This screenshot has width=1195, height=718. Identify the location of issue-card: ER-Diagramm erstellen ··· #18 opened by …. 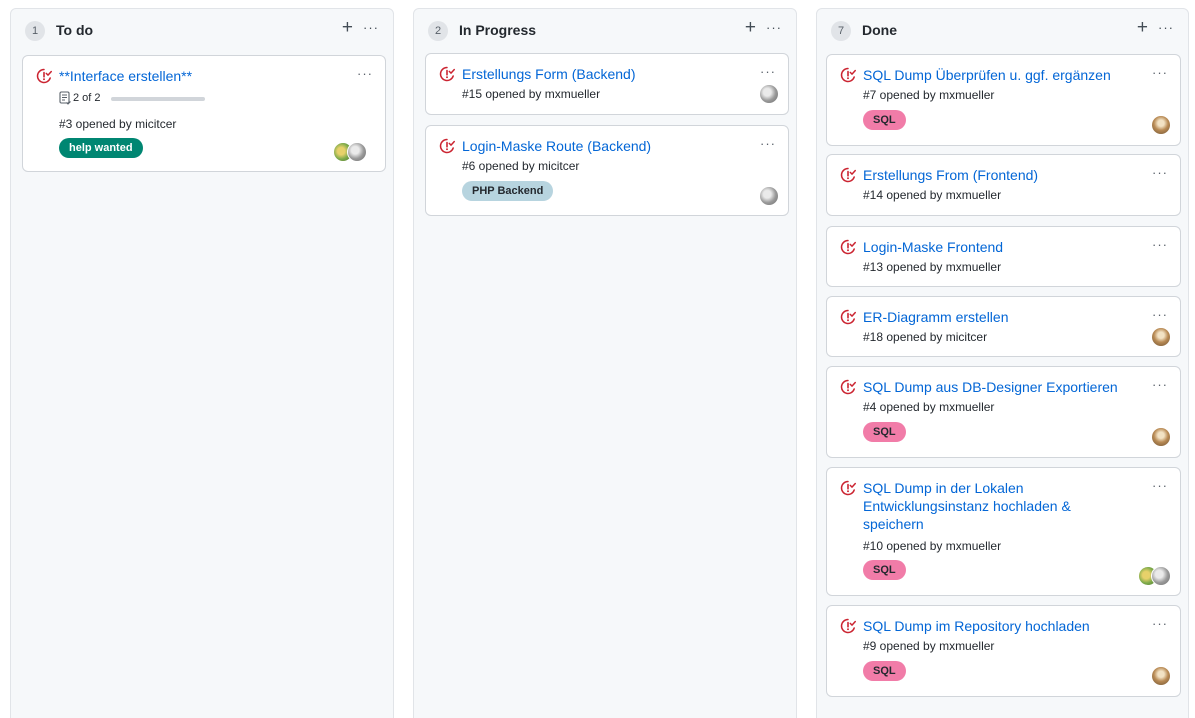
(1003, 326).